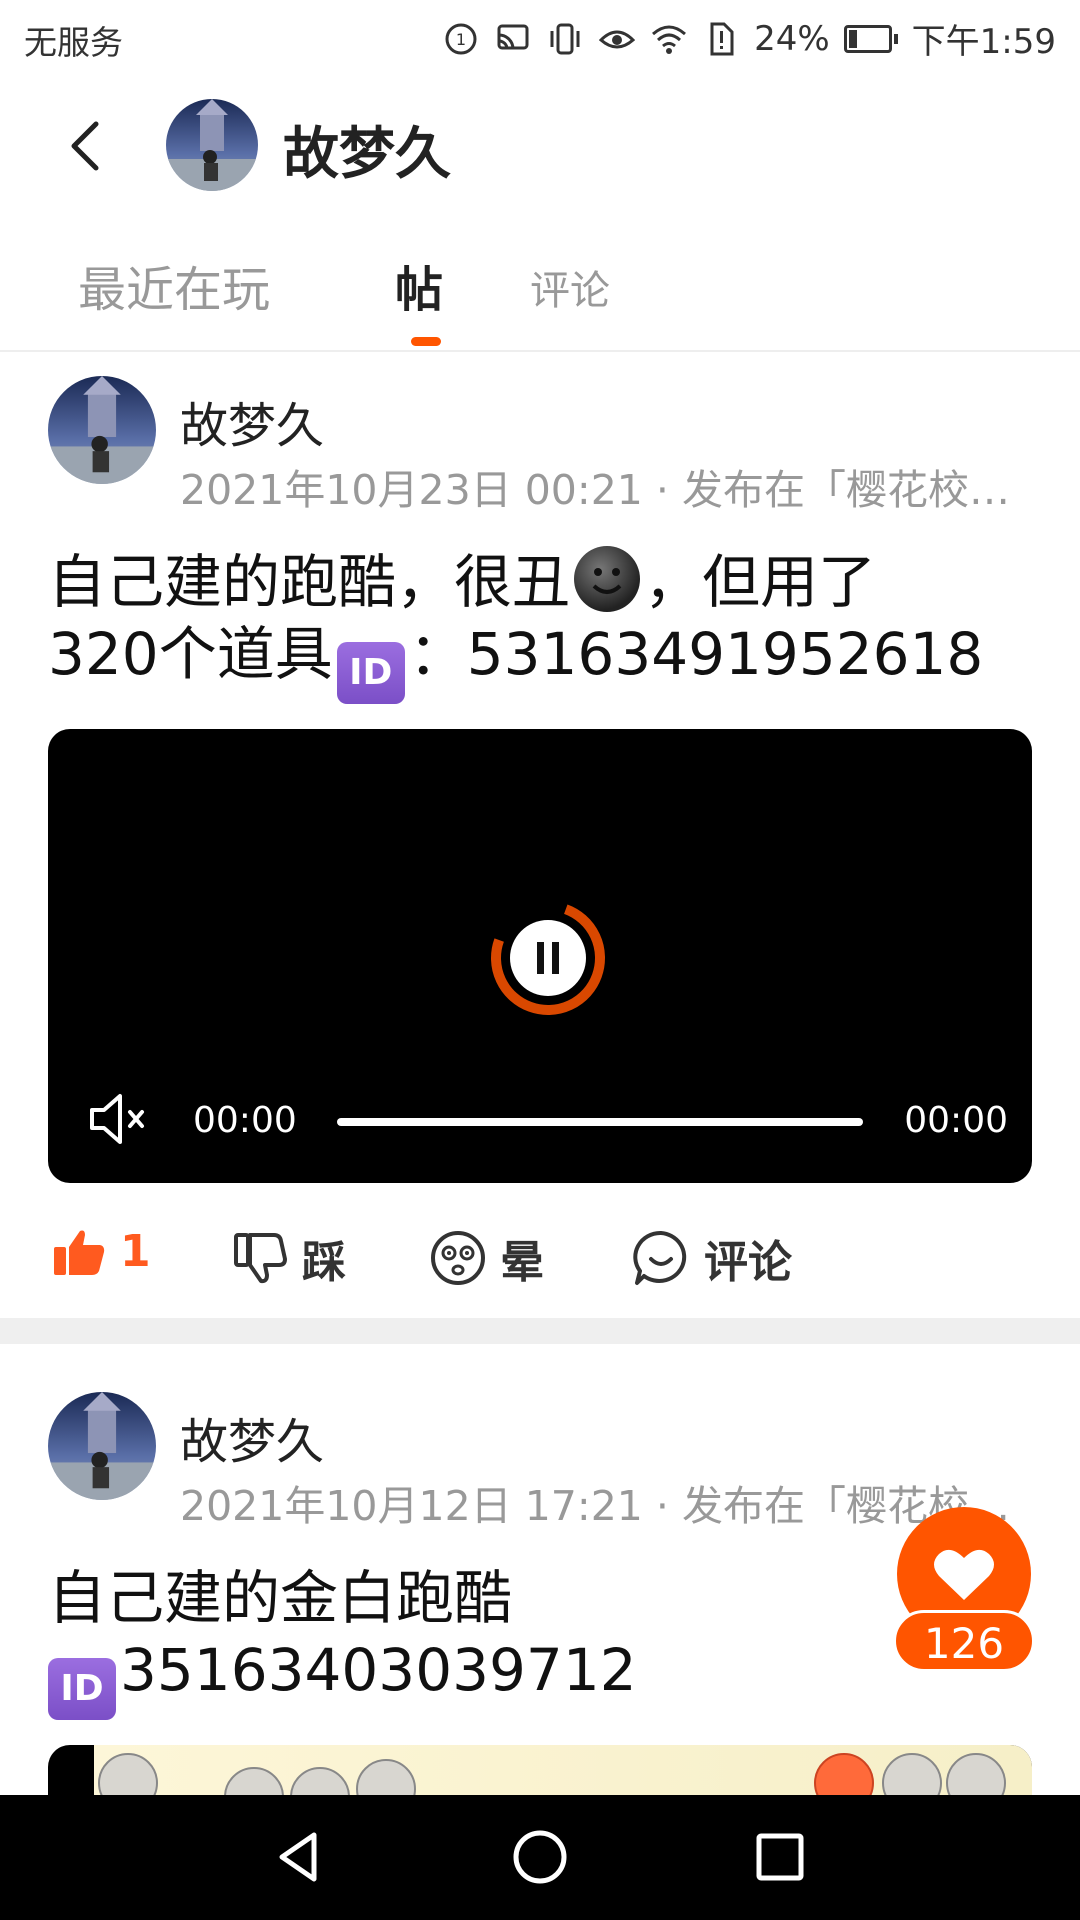  I want to click on dizzy-button: 晕, so click(487, 1258).